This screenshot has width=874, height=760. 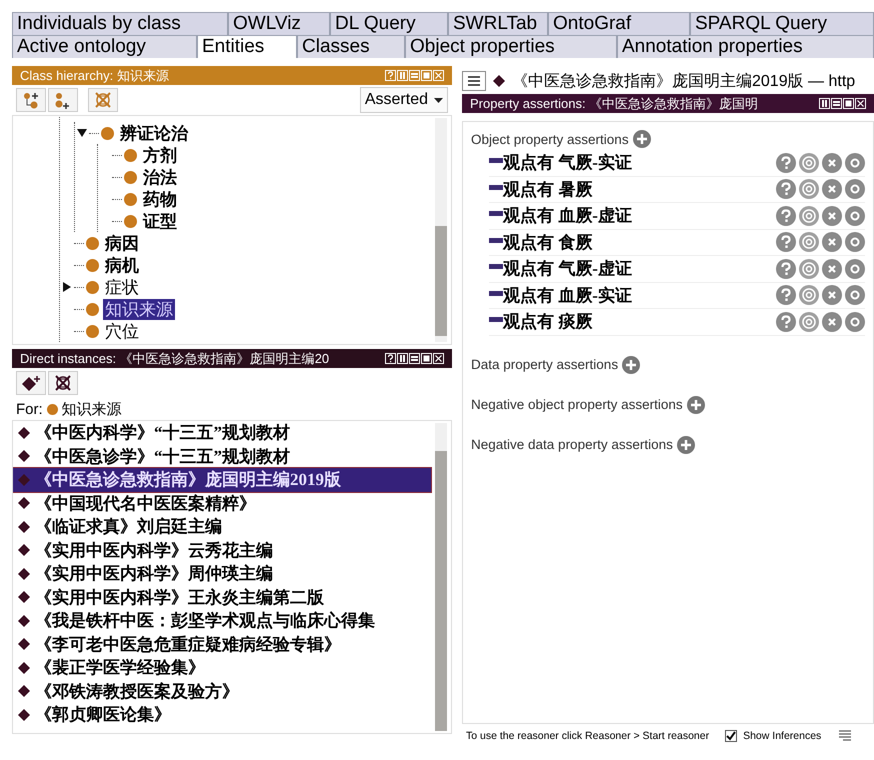 I want to click on instance-item: 《实用中医内科学》云秀花主编, so click(x=222, y=550).